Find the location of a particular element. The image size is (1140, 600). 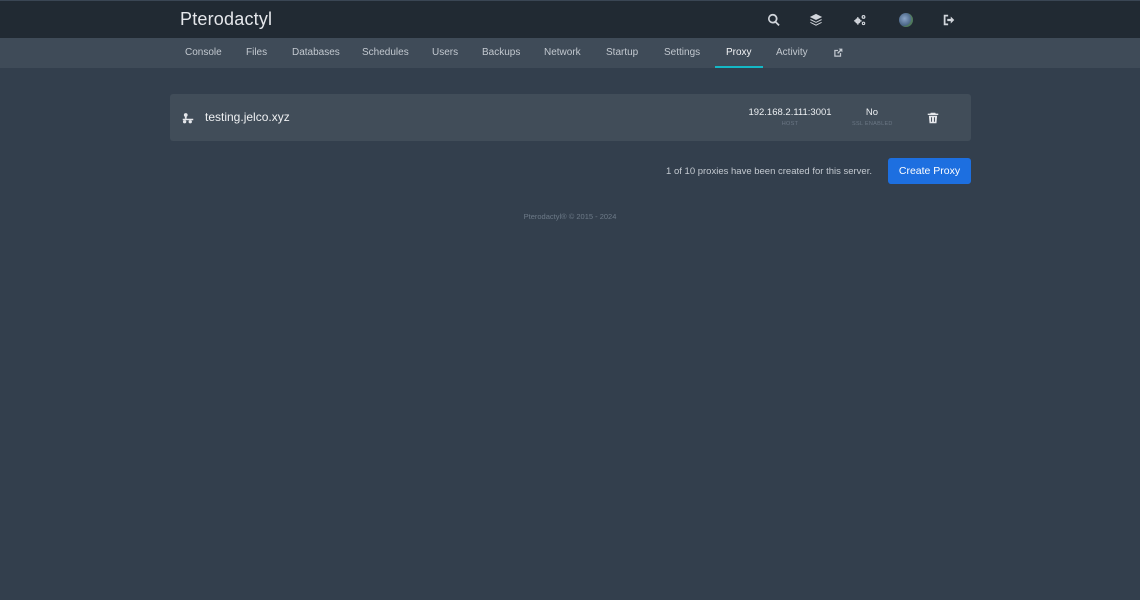

trash-icon is located at coordinates (933, 117).